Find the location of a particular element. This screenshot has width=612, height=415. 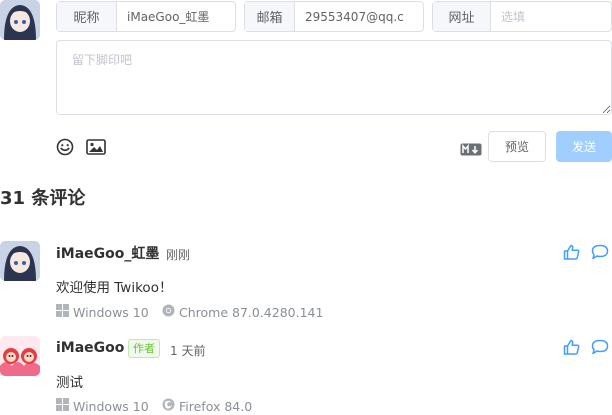

mail-input is located at coordinates (359, 16).